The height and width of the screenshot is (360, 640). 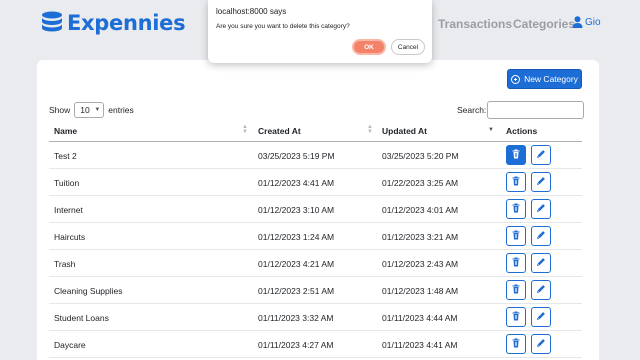 I want to click on column-header-actions: Actions, so click(x=522, y=131).